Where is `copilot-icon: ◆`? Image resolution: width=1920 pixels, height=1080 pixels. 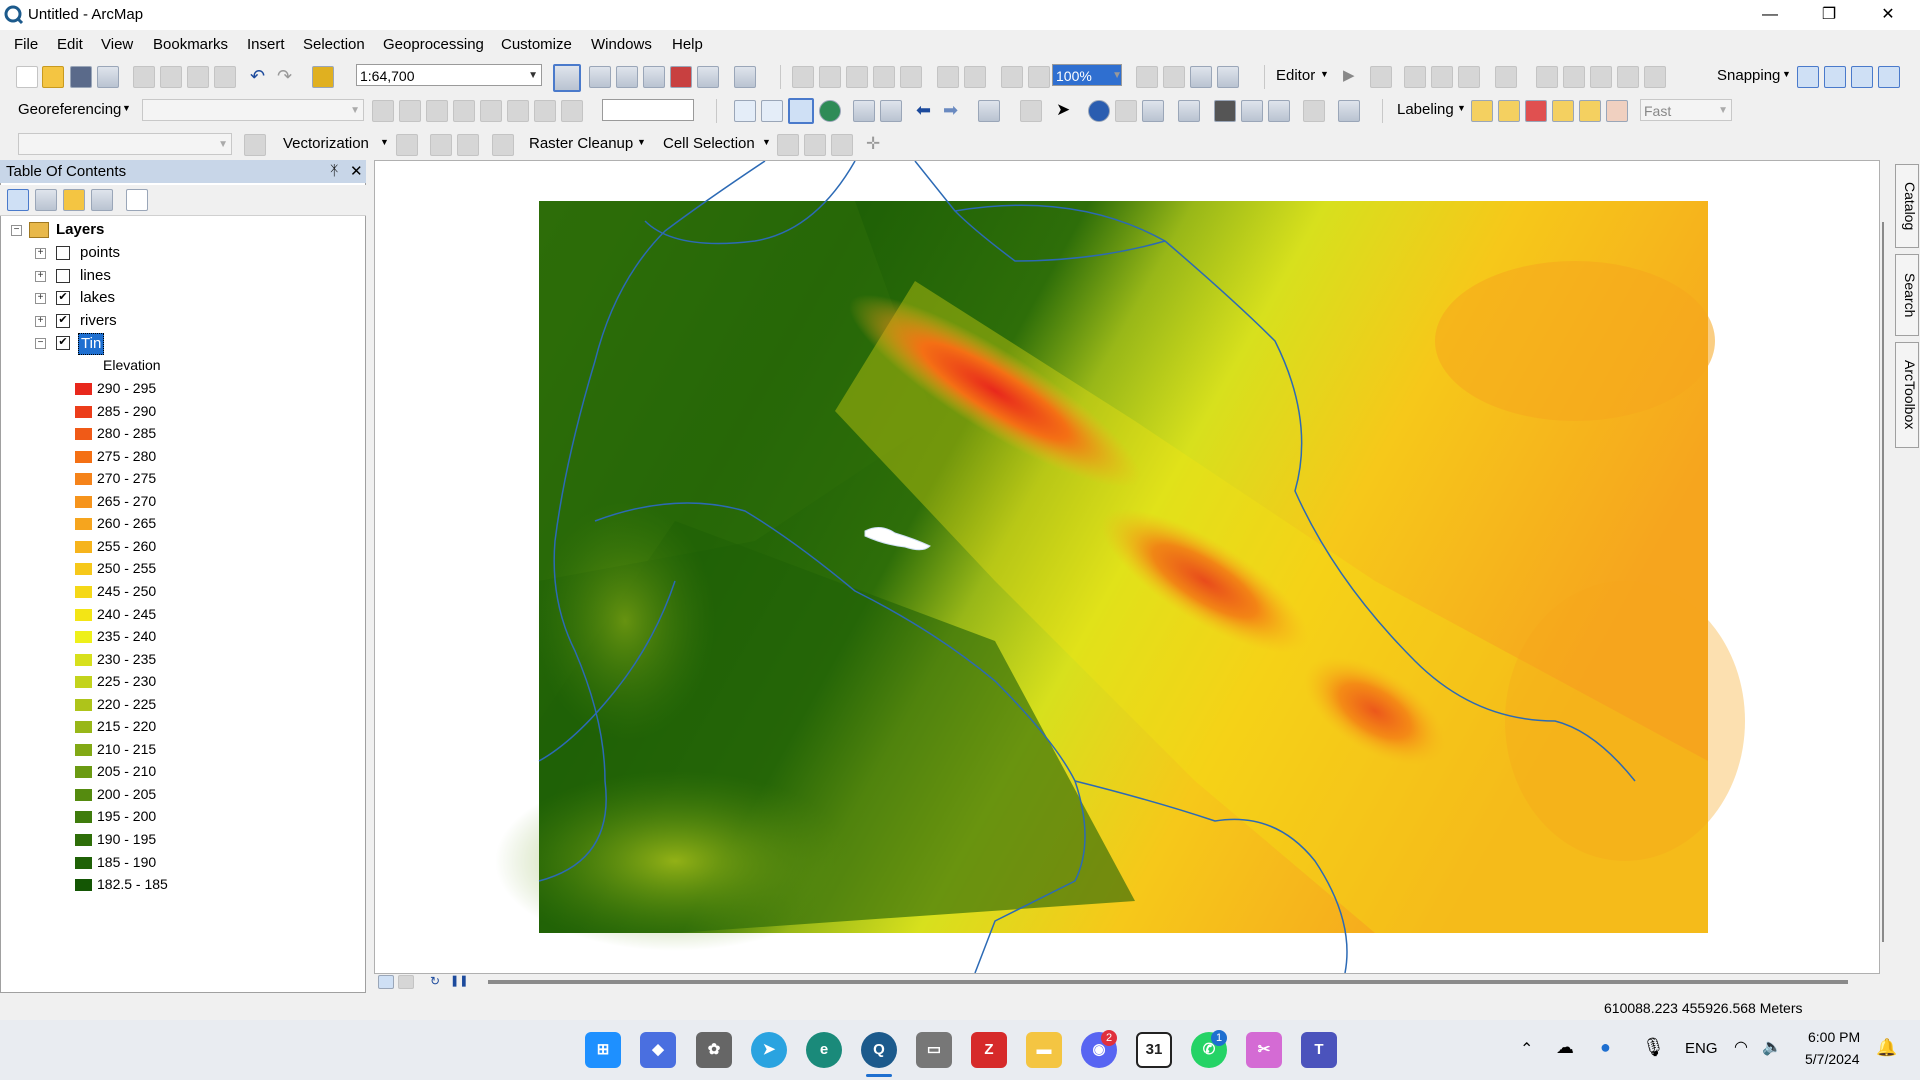
copilot-icon: ◆ is located at coordinates (658, 1050).